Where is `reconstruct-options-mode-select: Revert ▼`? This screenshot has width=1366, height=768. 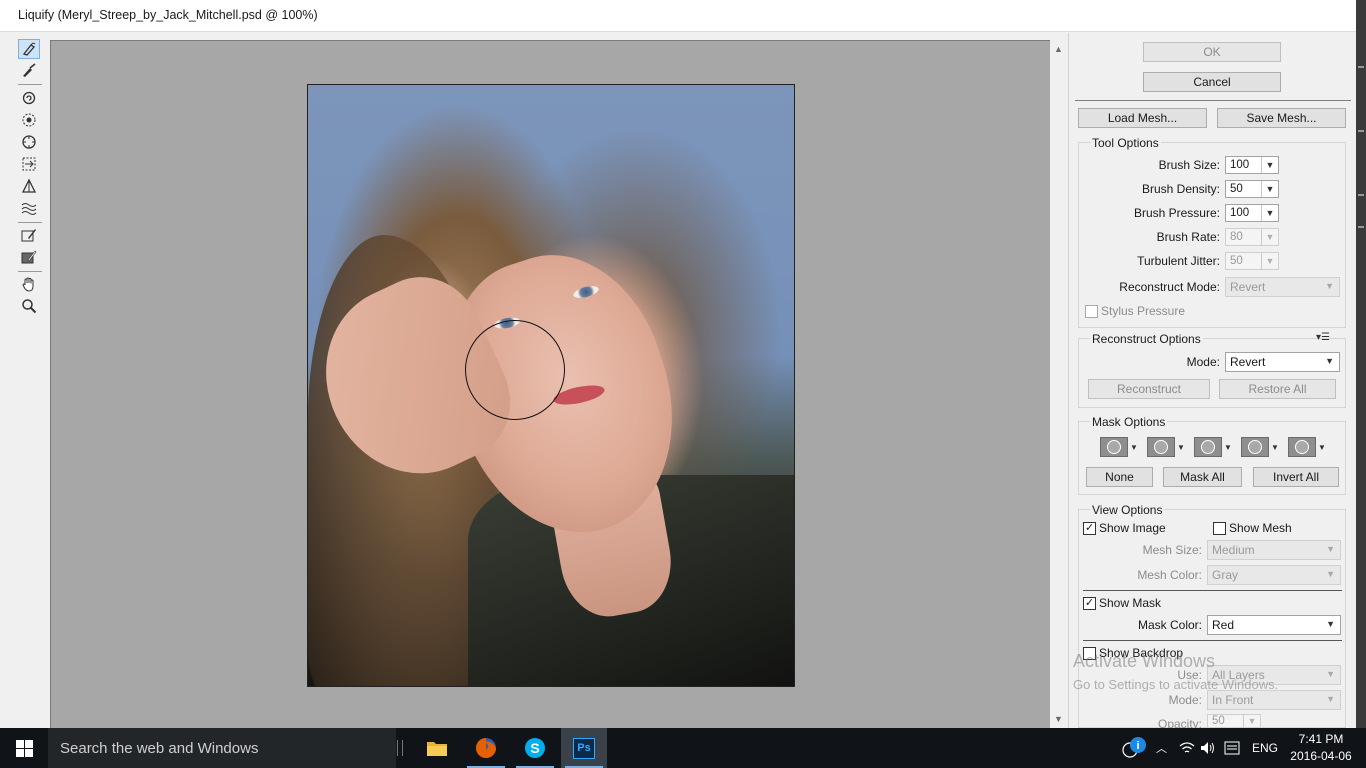
reconstruct-options-mode-select: Revert ▼ is located at coordinates (1282, 362).